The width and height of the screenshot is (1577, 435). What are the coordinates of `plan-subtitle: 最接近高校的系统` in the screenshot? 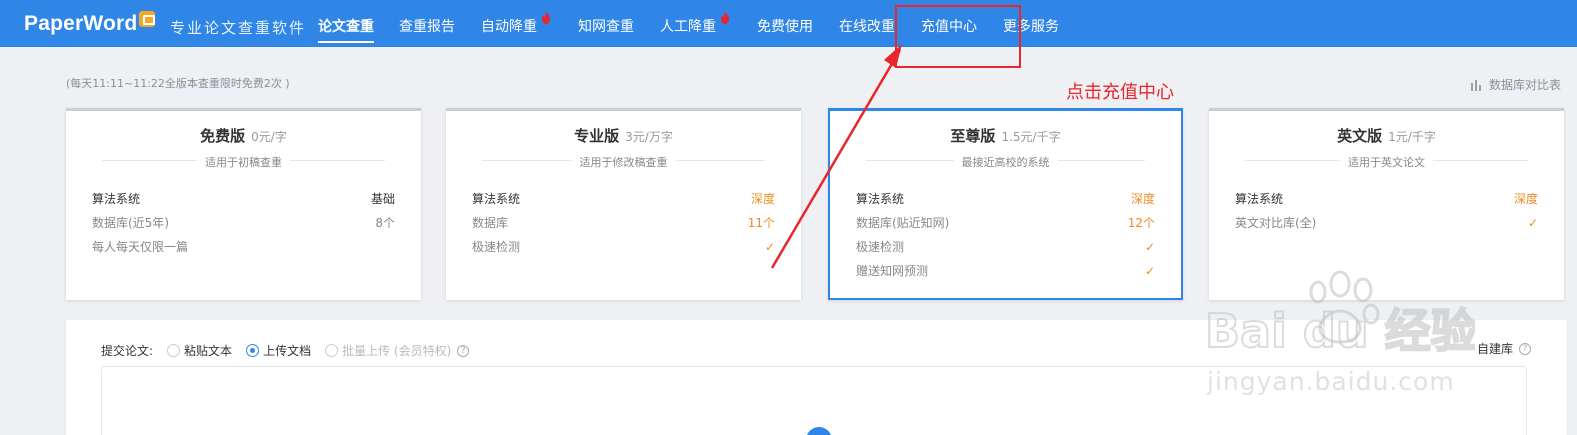 It's located at (1005, 160).